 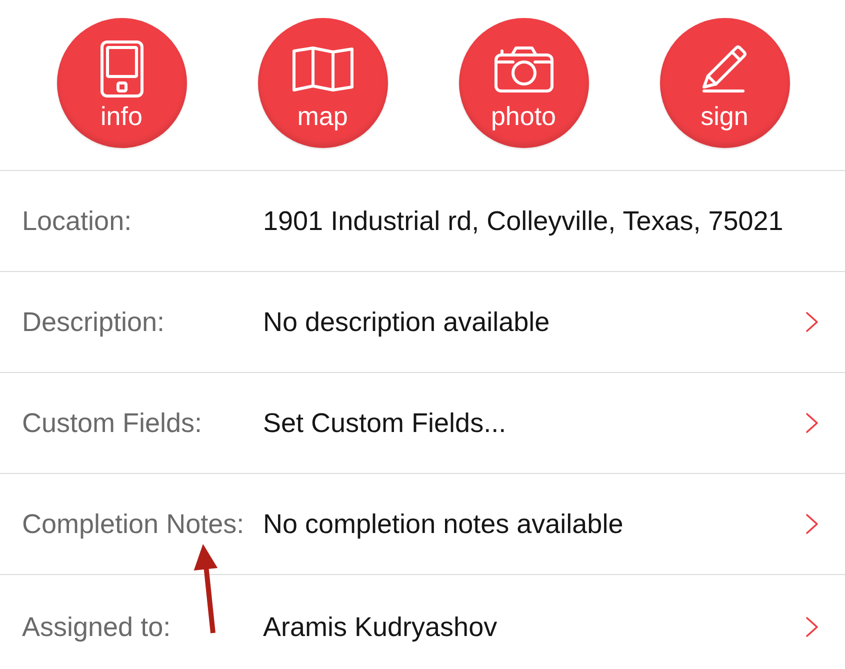 What do you see at coordinates (122, 69) in the screenshot?
I see `tablet-icon` at bounding box center [122, 69].